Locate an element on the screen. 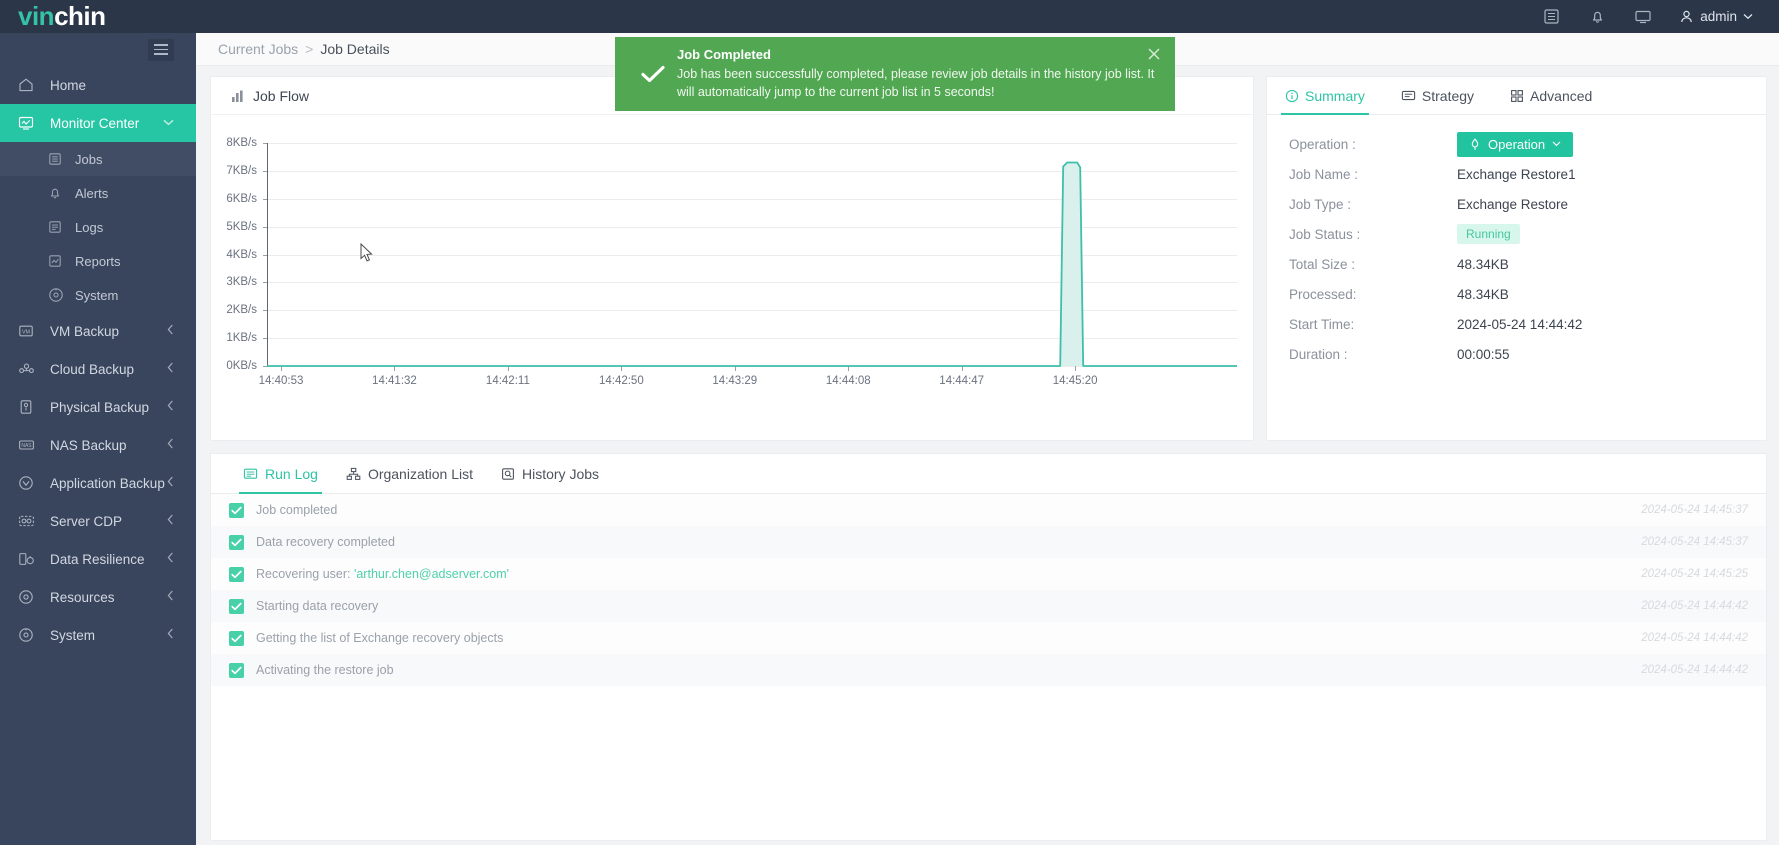 The width and height of the screenshot is (1779, 845). summary-value: Exchange Restore is located at coordinates (1513, 204).